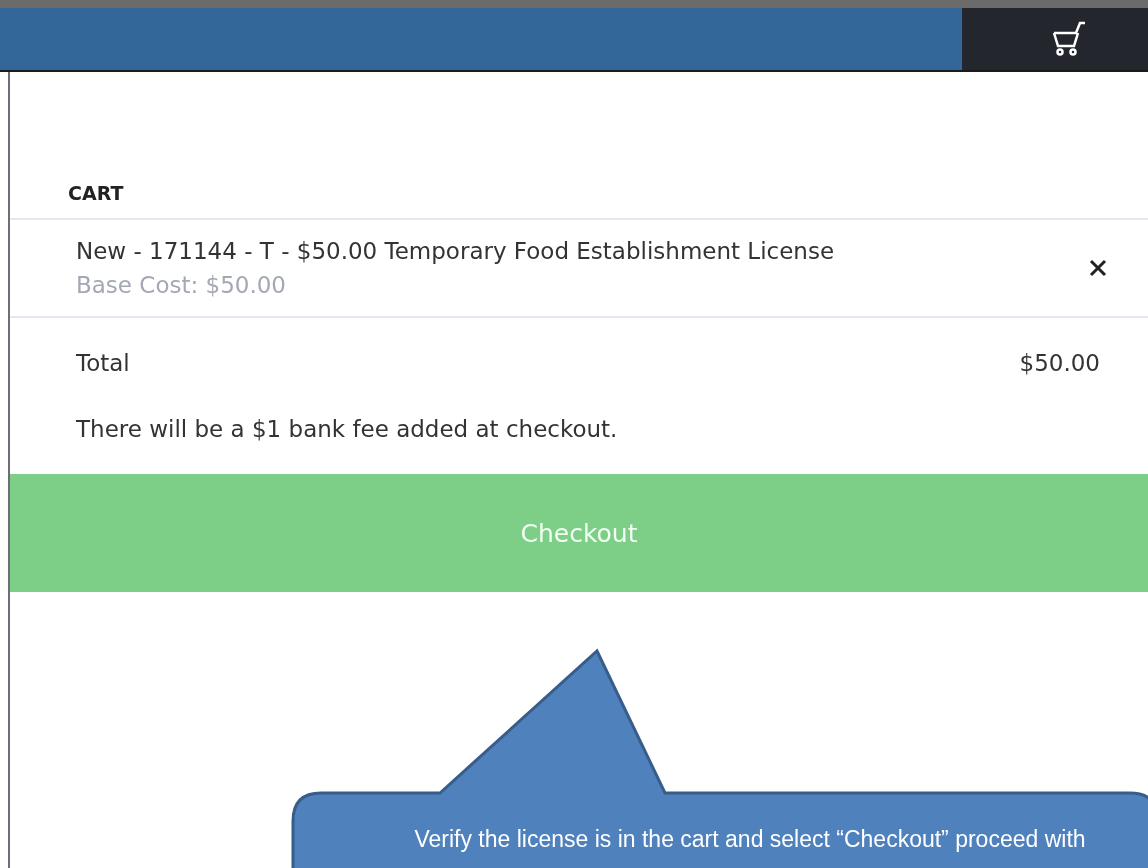  Describe the element at coordinates (103, 363) in the screenshot. I see `total-label: Total` at that location.